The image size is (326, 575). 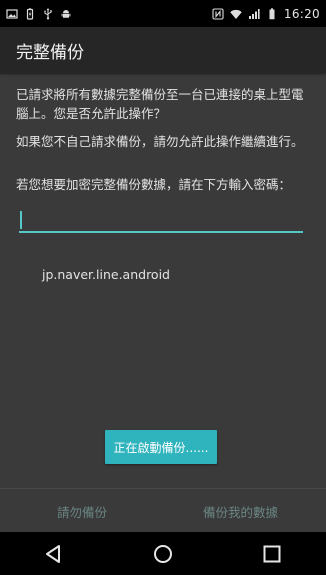 I want to click on battery-saver-icon, so click(x=30, y=13).